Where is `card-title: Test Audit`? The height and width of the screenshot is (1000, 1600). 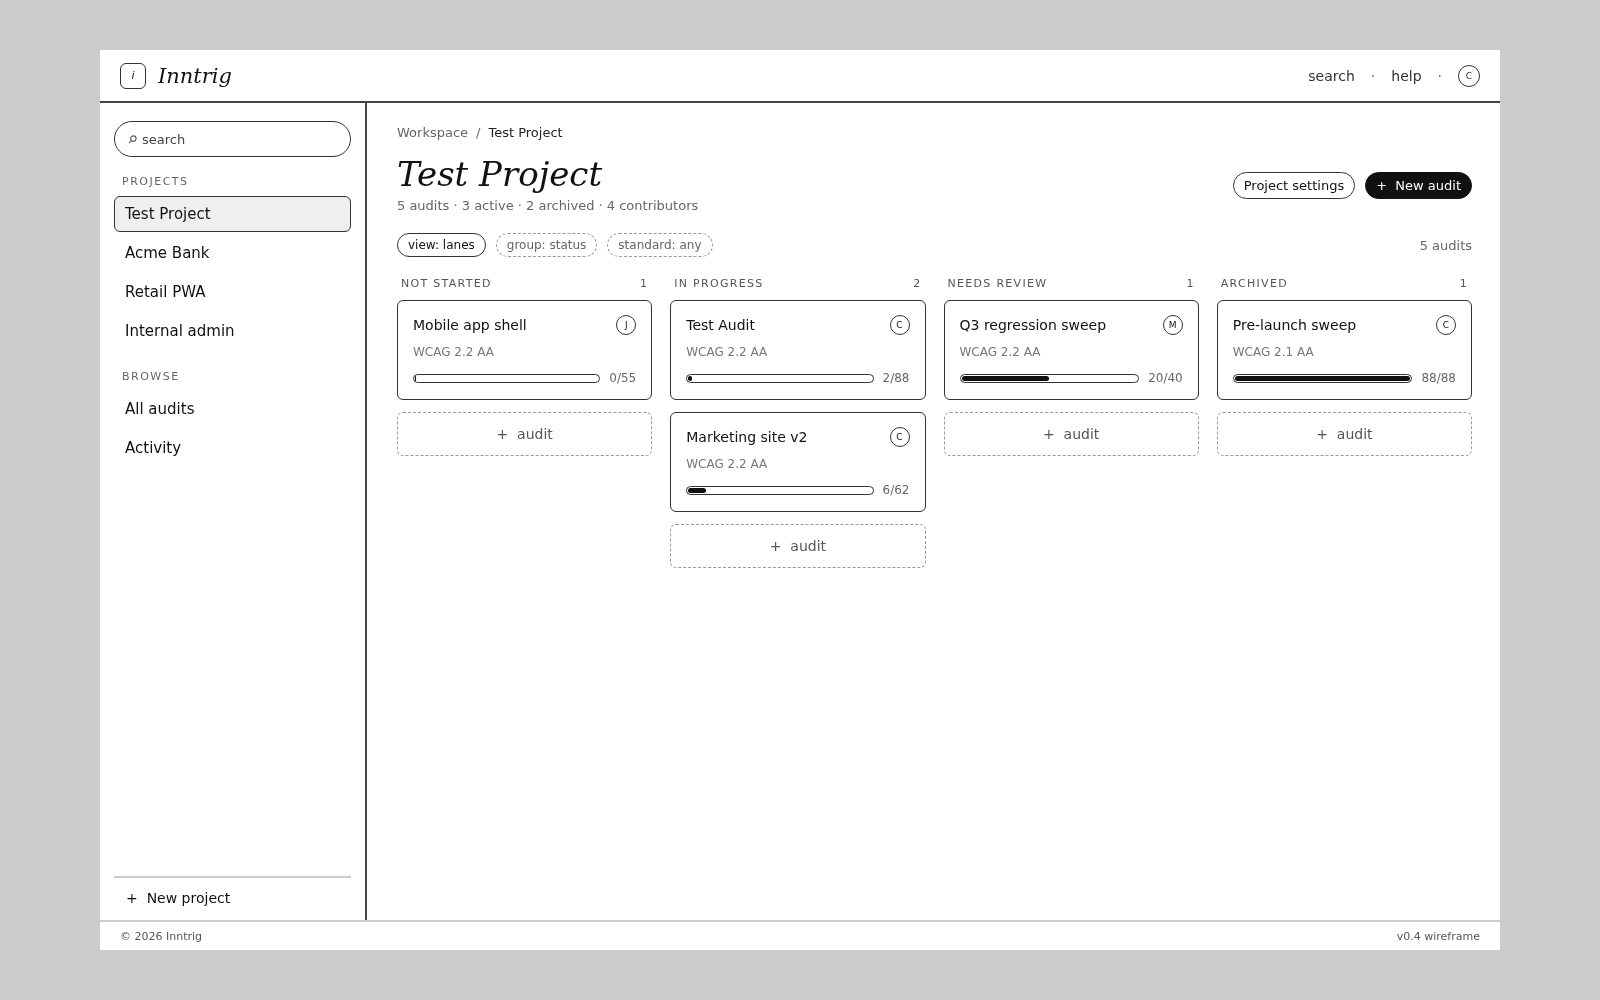
card-title: Test Audit is located at coordinates (720, 325).